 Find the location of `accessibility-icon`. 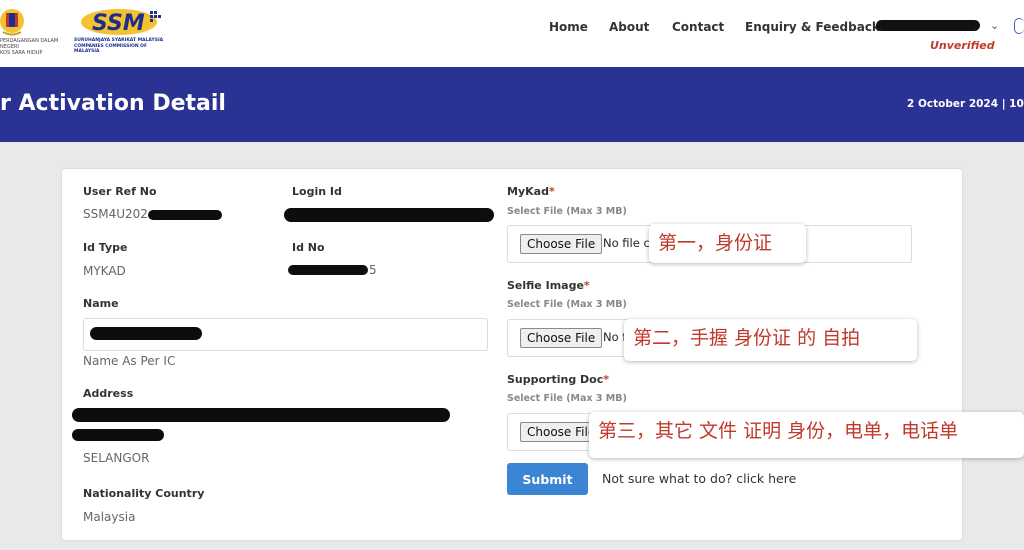

accessibility-icon is located at coordinates (1019, 26).